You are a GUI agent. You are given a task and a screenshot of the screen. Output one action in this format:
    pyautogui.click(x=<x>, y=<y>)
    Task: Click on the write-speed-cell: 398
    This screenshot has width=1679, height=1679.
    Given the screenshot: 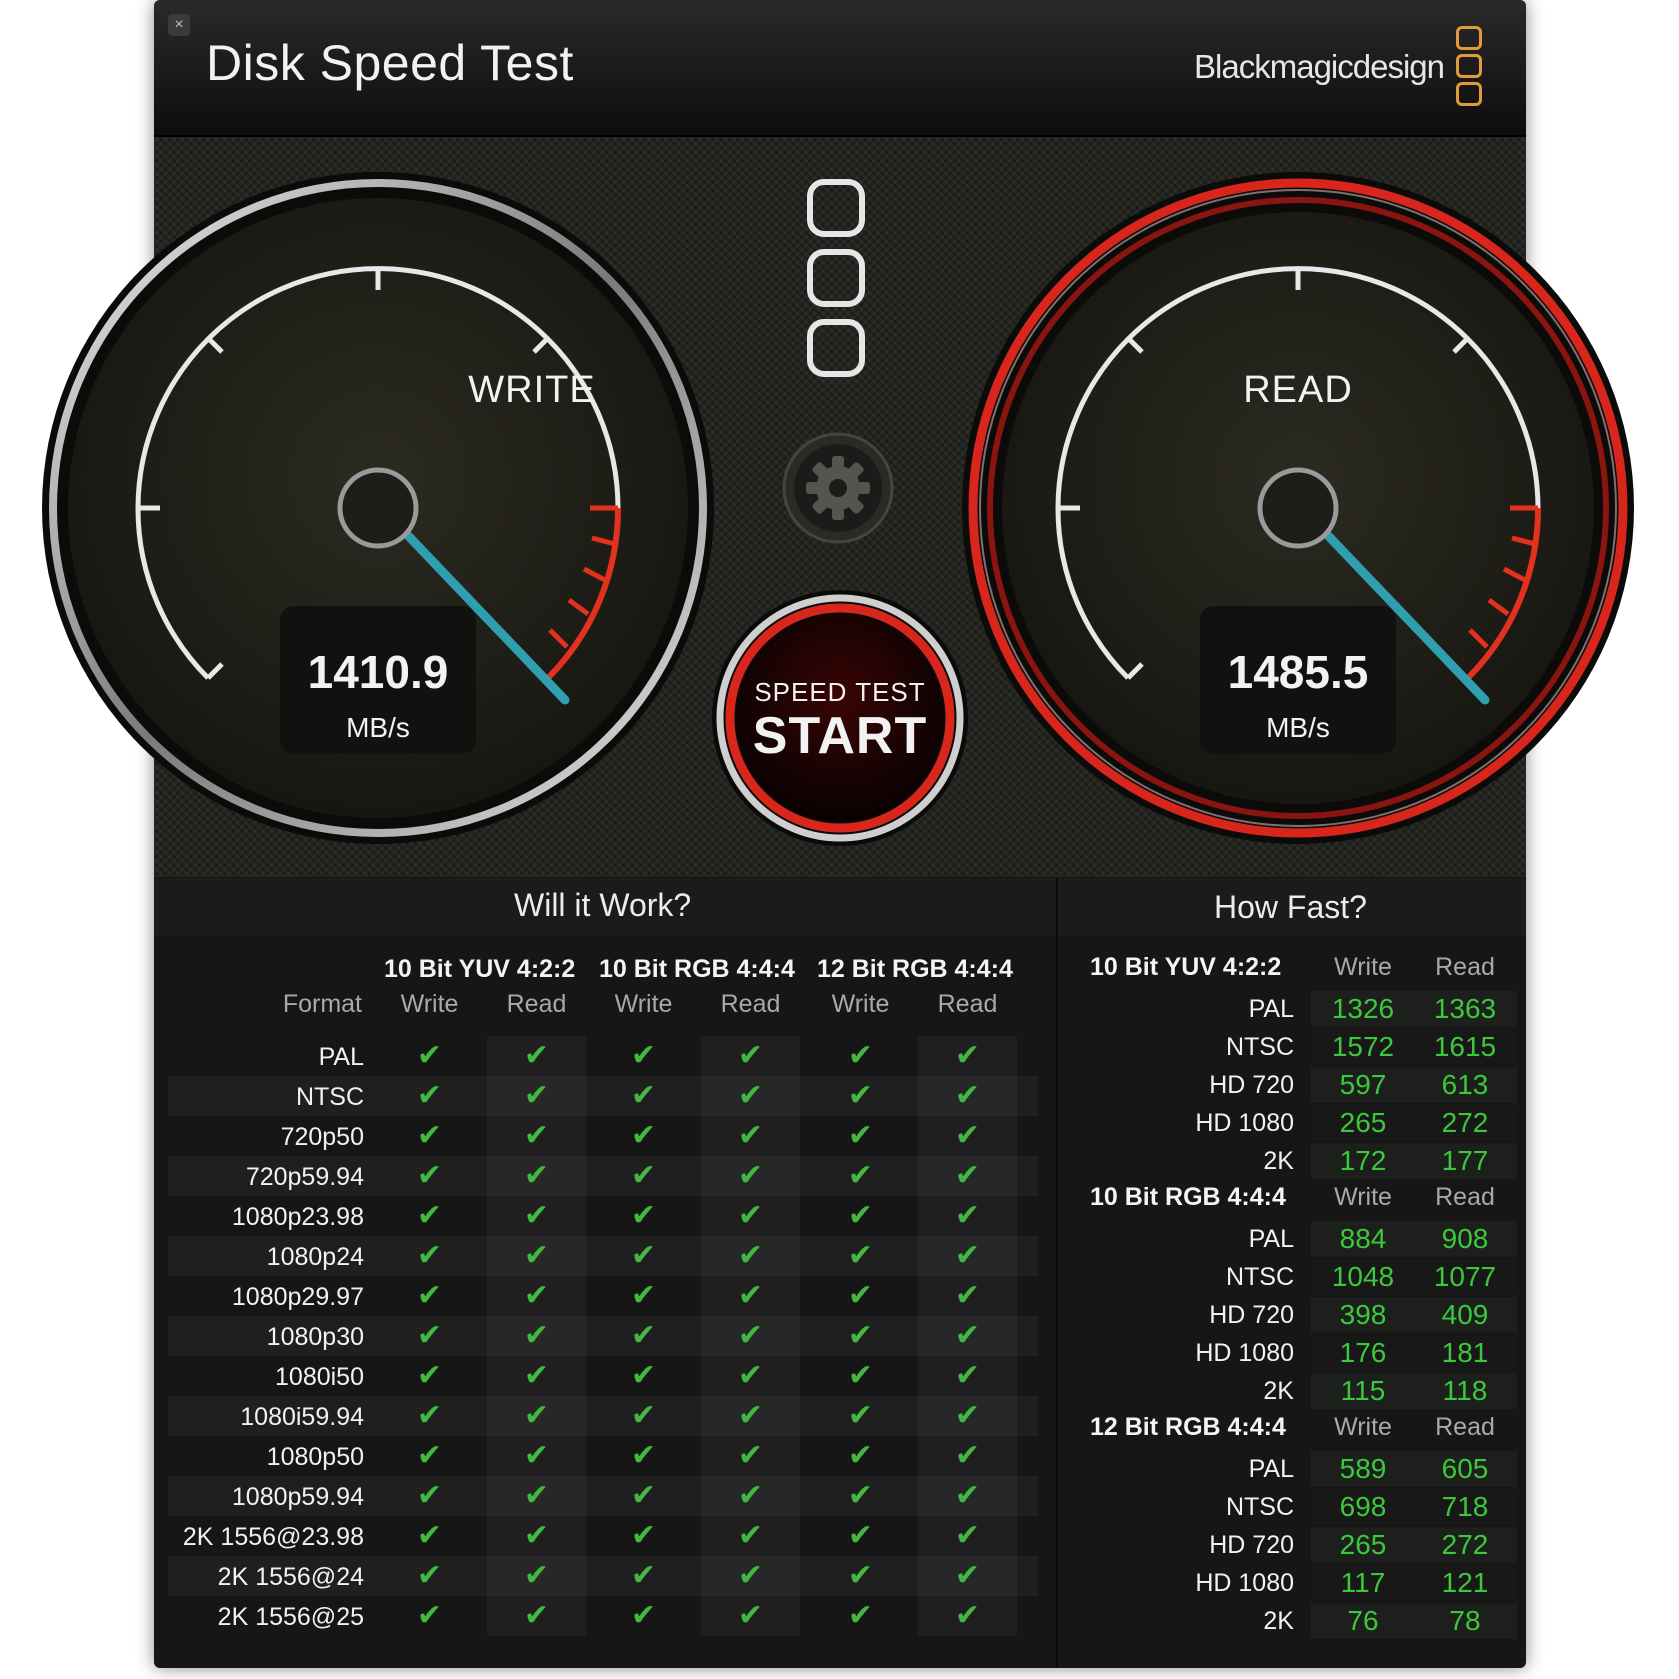 What is the action you would take?
    pyautogui.click(x=1363, y=1314)
    